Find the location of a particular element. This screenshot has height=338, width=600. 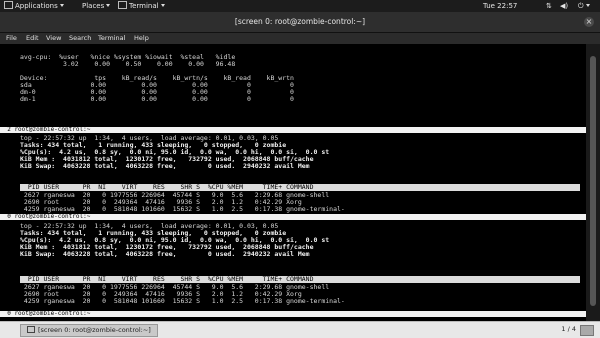

window-title: [screen 0: root@zombie-control:~] is located at coordinates (300, 21).